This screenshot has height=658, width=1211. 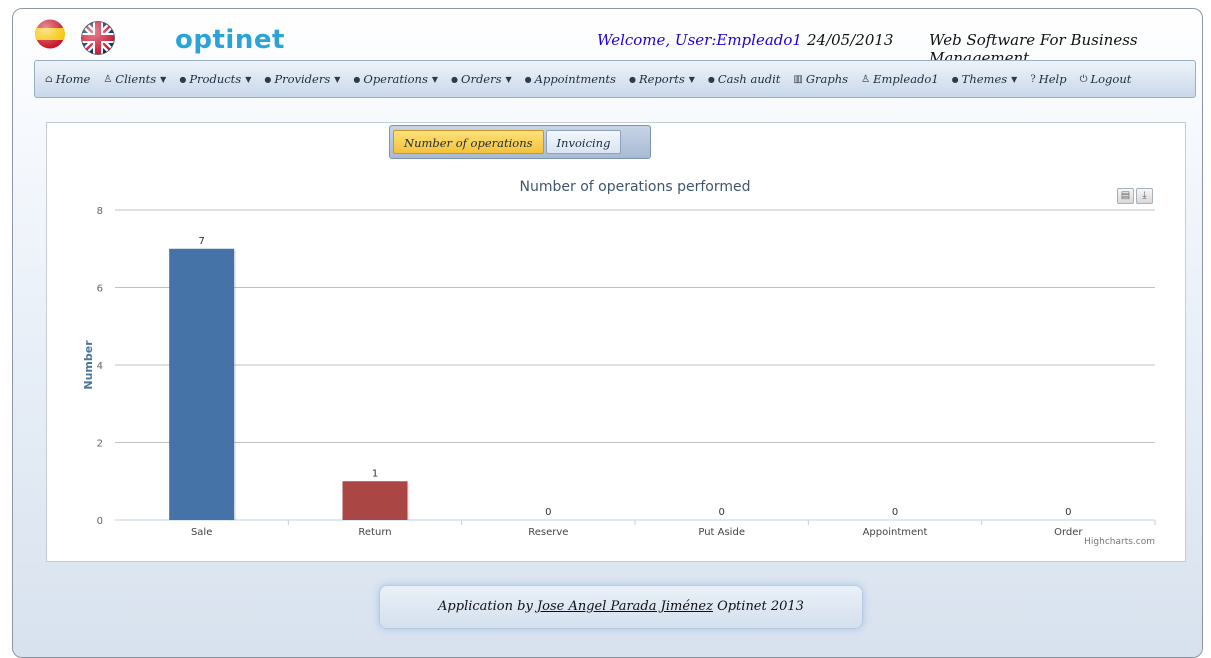 I want to click on nav-item-label: Empleado1, so click(x=906, y=79).